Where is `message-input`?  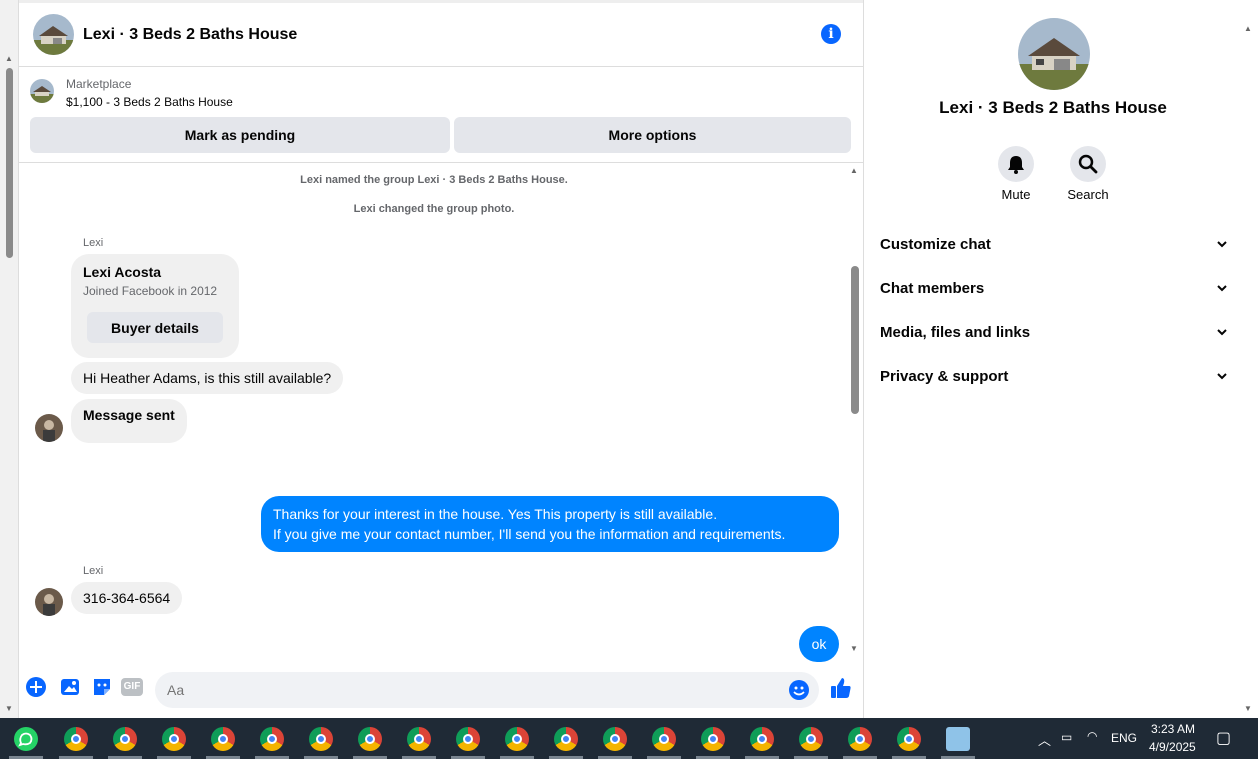
message-input is located at coordinates (487, 690).